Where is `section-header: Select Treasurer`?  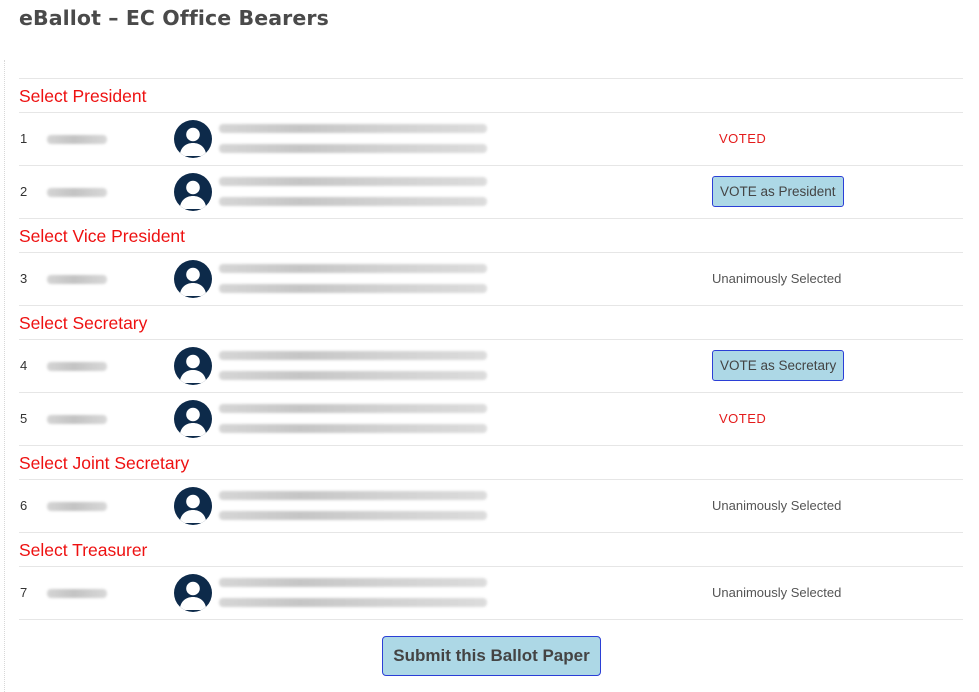 section-header: Select Treasurer is located at coordinates (491, 550).